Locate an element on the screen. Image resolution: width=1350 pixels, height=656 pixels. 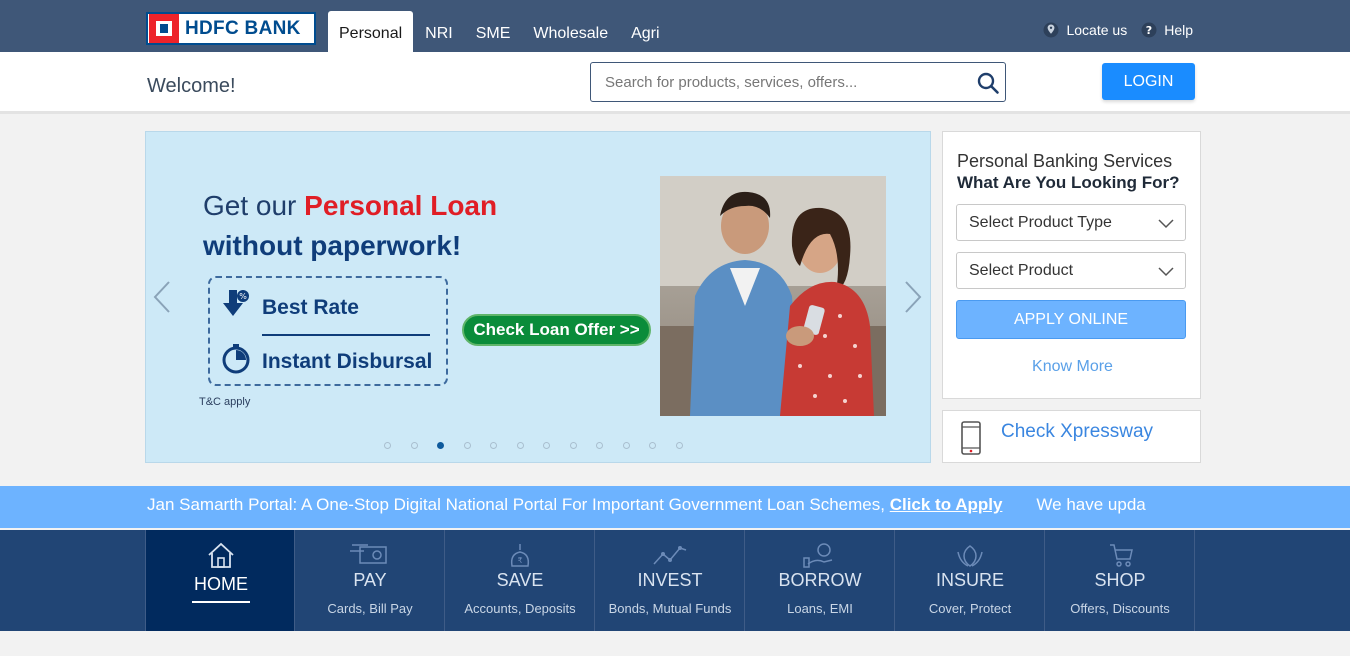
product-select: Select Product is located at coordinates (1071, 270).